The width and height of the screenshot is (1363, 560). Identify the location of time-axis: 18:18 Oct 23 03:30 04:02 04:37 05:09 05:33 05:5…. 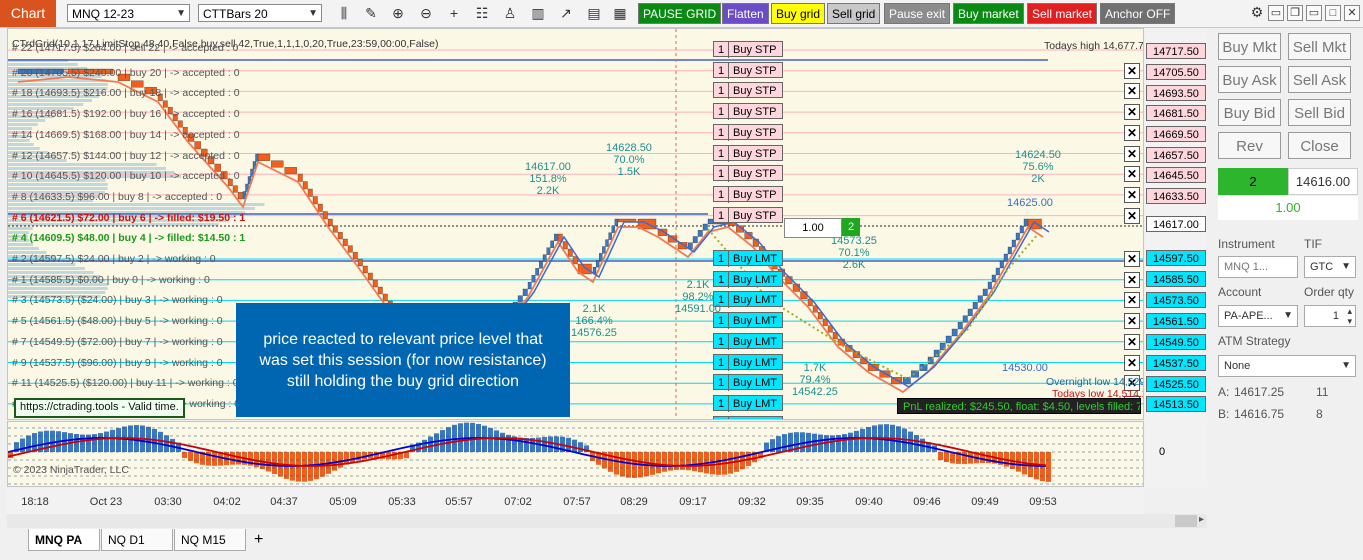
(575, 502).